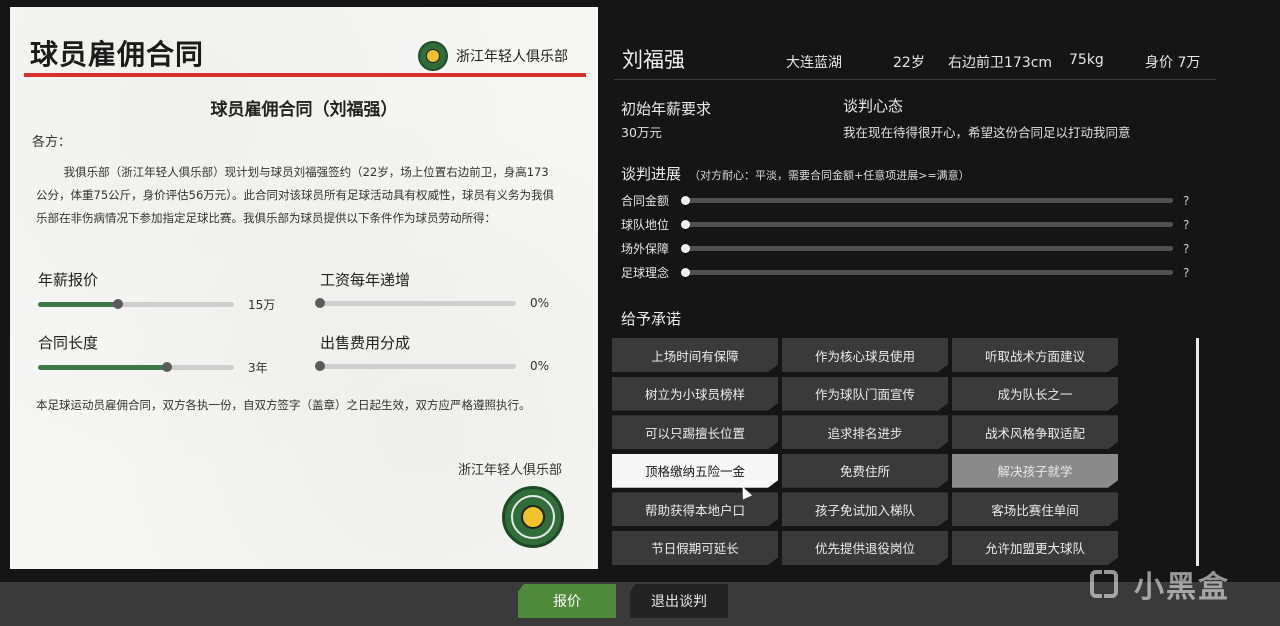 Image resolution: width=1280 pixels, height=626 pixels. Describe the element at coordinates (262, 305) in the screenshot. I see `slider-value: 15万` at that location.